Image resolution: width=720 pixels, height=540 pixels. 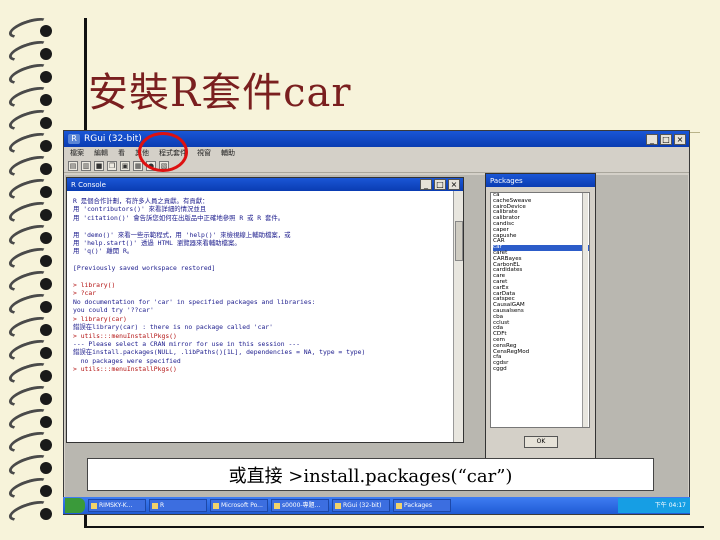 What do you see at coordinates (127, 360) in the screenshot?
I see `console-line: no packages were specified` at bounding box center [127, 360].